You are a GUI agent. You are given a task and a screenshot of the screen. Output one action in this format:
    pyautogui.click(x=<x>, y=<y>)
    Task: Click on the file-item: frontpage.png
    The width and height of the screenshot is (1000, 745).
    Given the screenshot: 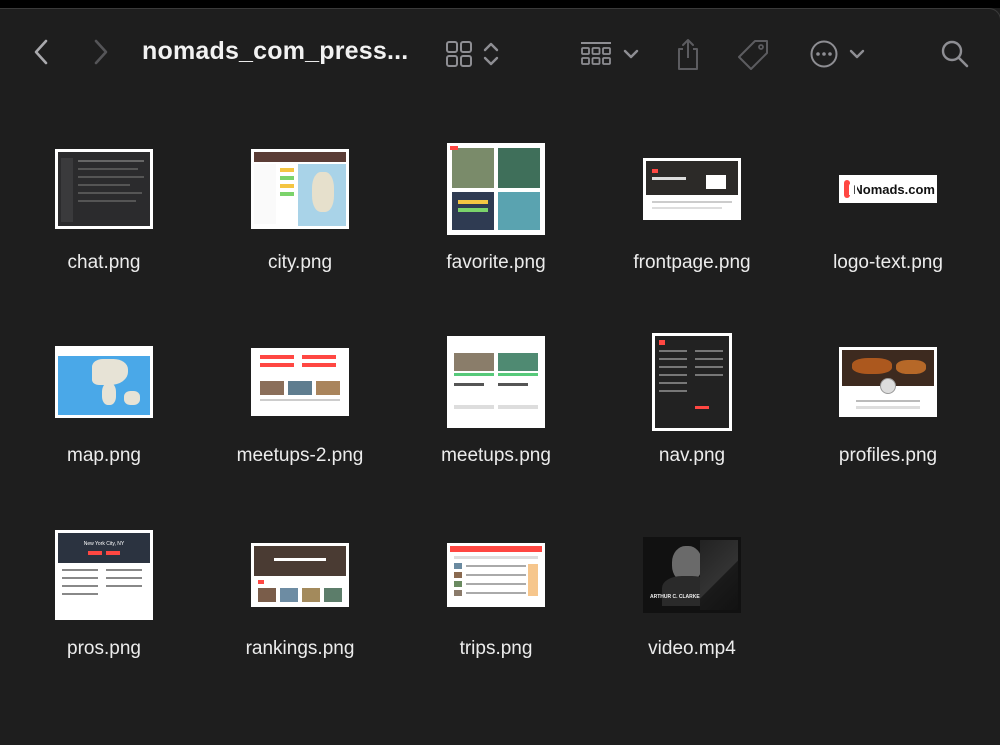 What is the action you would take?
    pyautogui.click(x=692, y=204)
    